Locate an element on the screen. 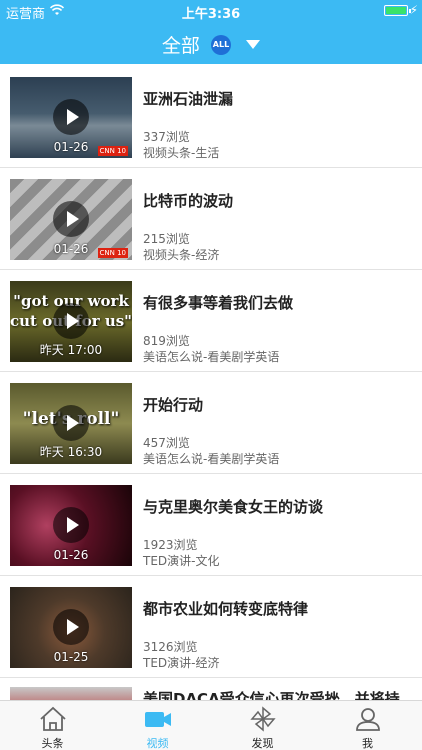  video-source: 视频头条-生活 is located at coordinates (181, 153).